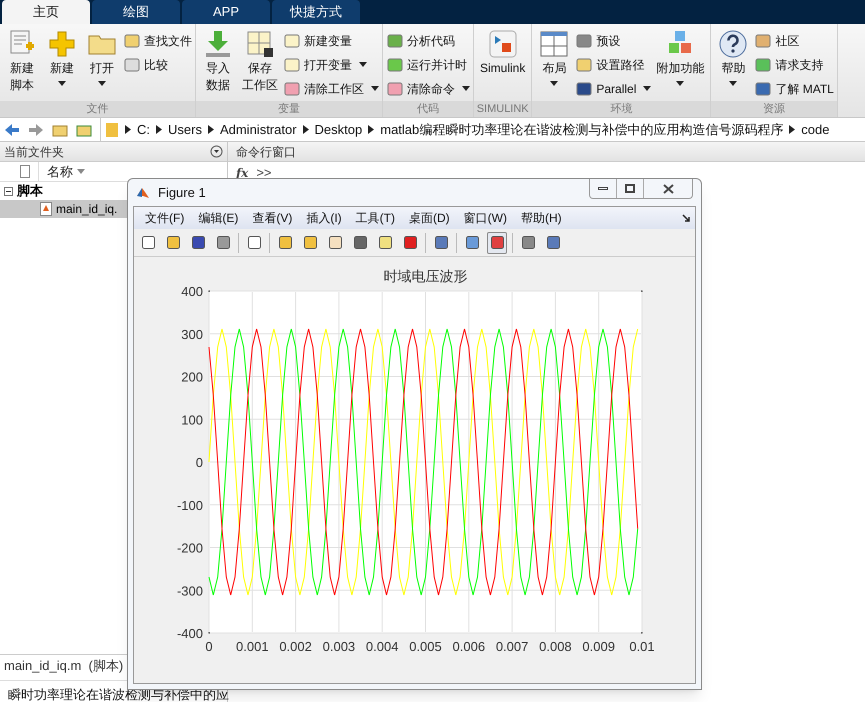  Describe the element at coordinates (8, 191) in the screenshot. I see `expander-icon` at that location.